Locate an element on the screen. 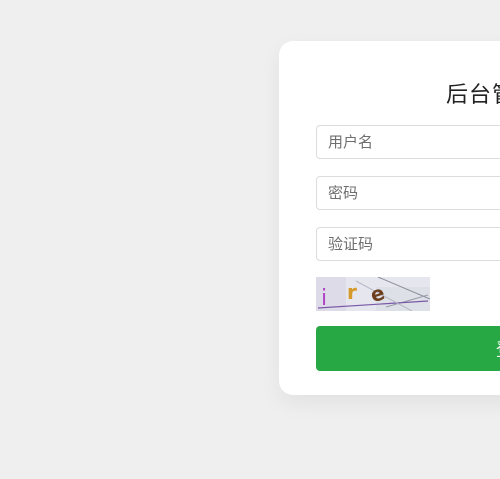  captcha-char: r is located at coordinates (352, 292).